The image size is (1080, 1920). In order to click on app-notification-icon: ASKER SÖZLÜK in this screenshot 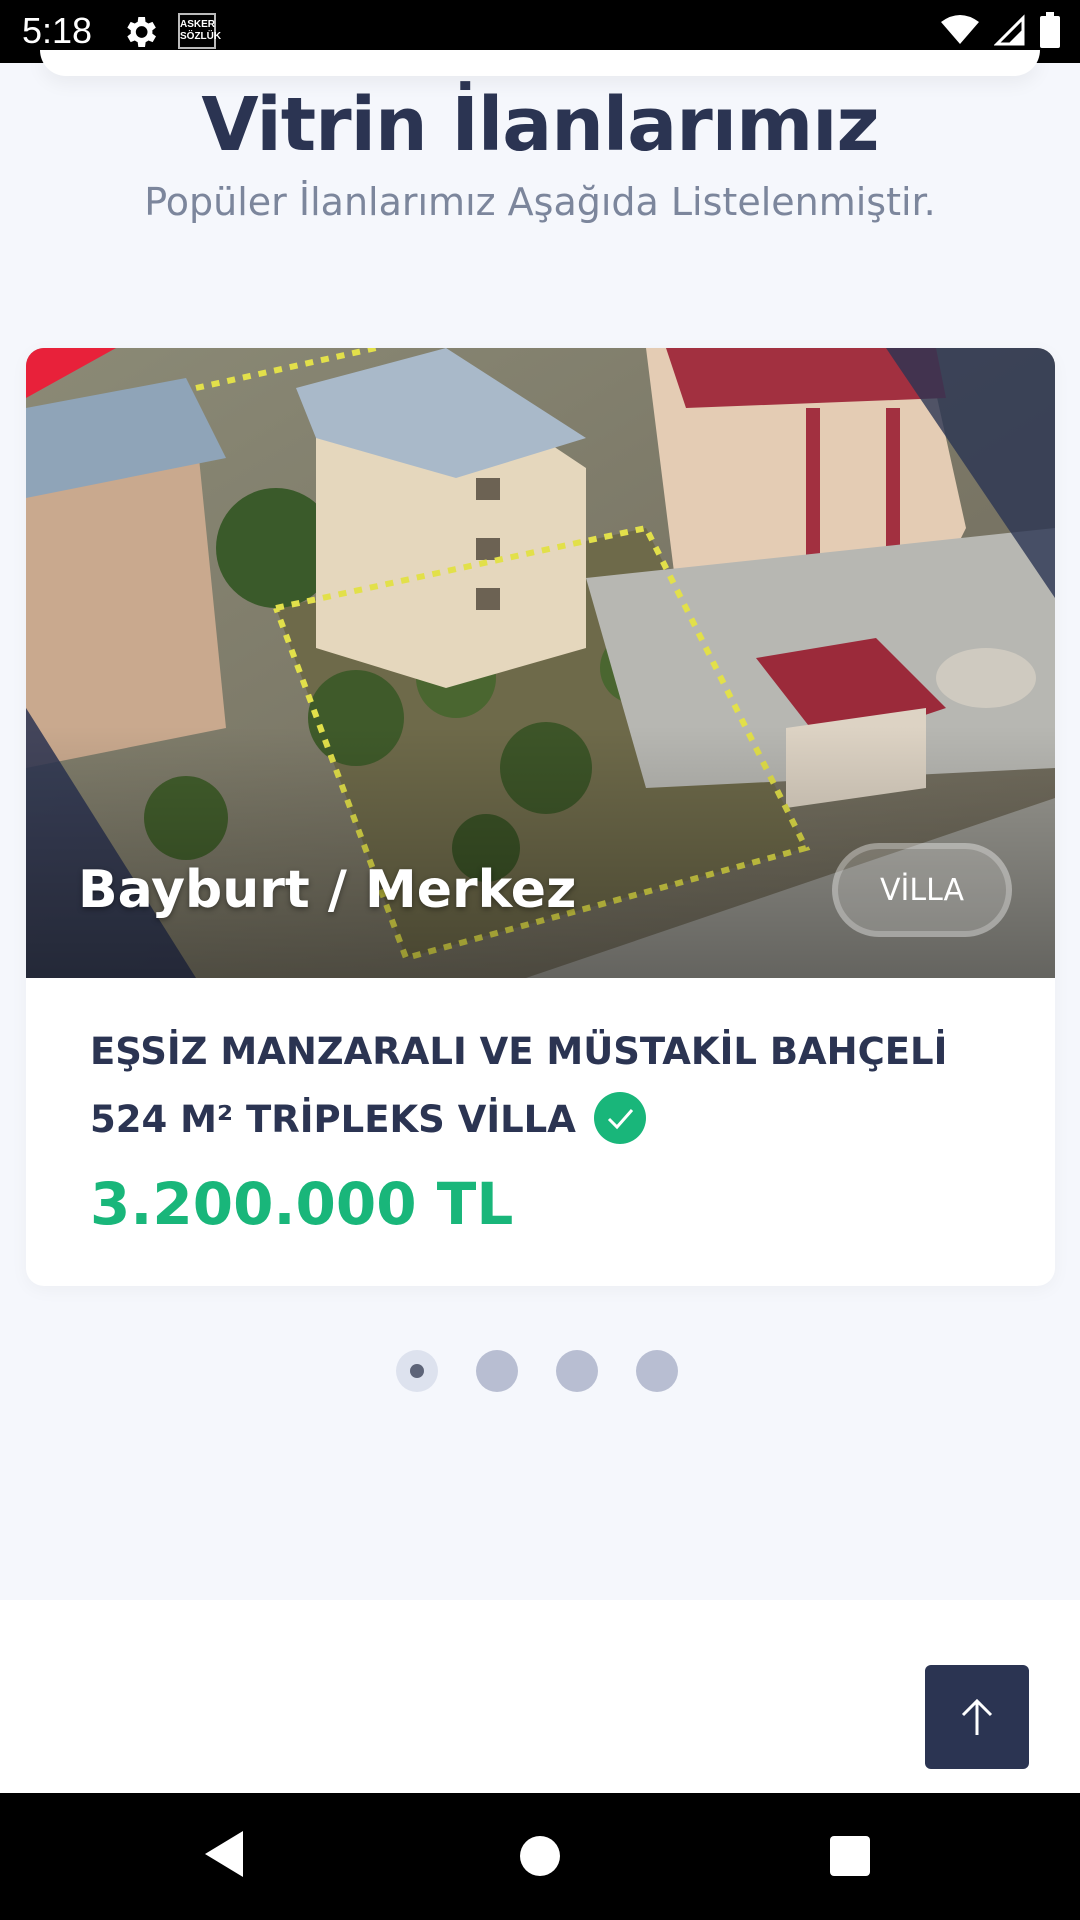, I will do `click(200, 31)`.